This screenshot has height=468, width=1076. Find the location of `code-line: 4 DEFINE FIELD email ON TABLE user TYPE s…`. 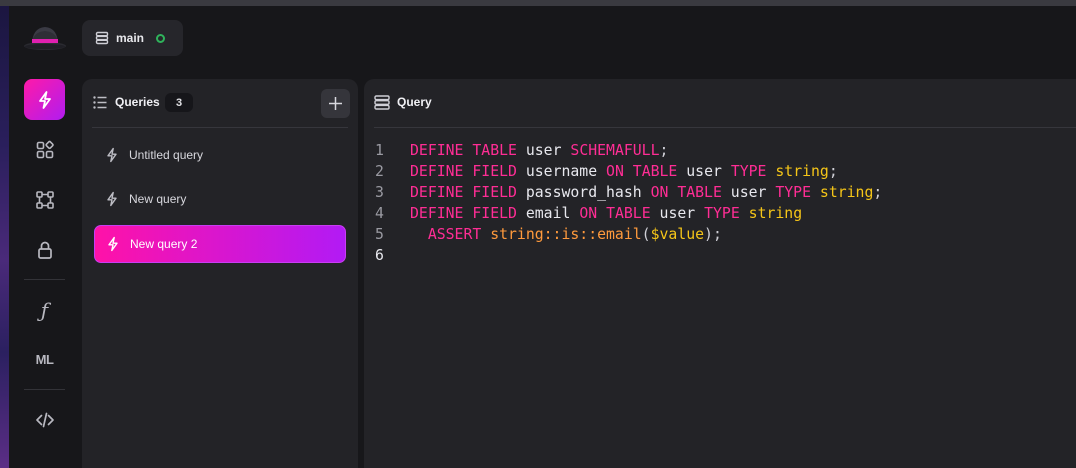

code-line: 4 DEFINE FIELD email ON TABLE user TYPE s… is located at coordinates (725, 213).